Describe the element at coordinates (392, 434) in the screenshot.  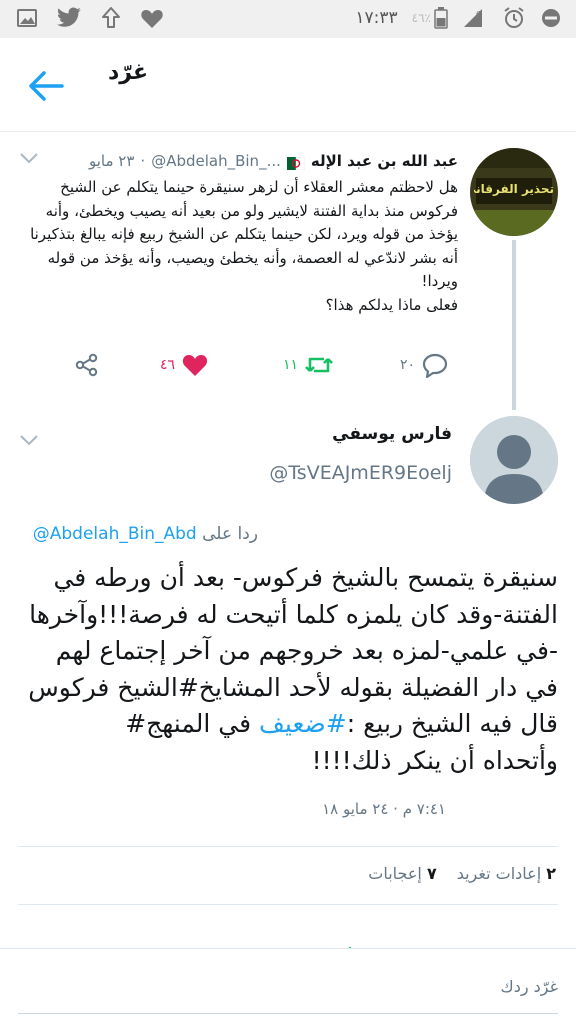
I see `author-name: فارس يوسفي` at that location.